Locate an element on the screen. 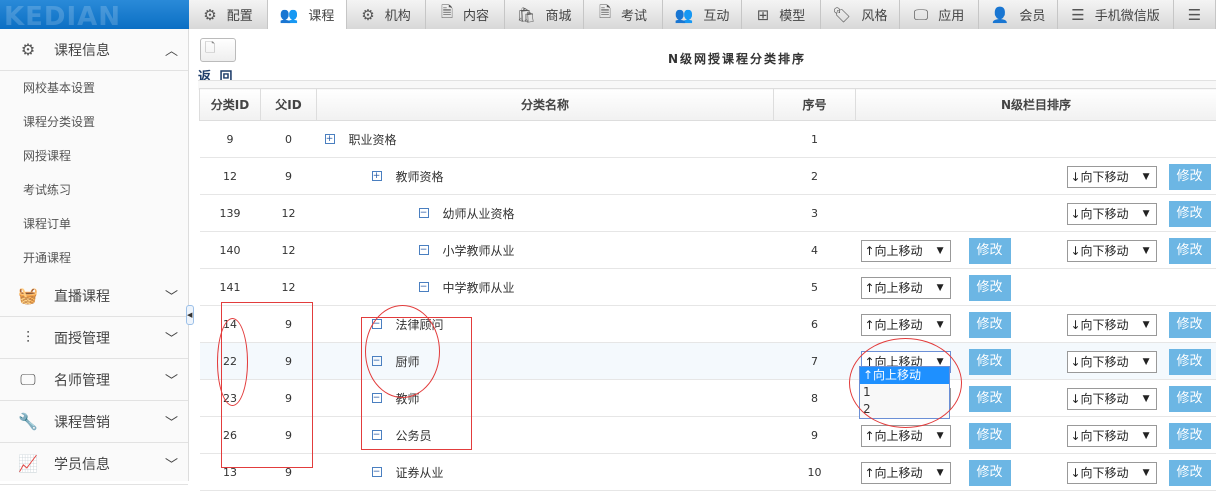 The width and height of the screenshot is (1216, 491). sidebar-section: 📈学员信息﹀ is located at coordinates (94, 464).